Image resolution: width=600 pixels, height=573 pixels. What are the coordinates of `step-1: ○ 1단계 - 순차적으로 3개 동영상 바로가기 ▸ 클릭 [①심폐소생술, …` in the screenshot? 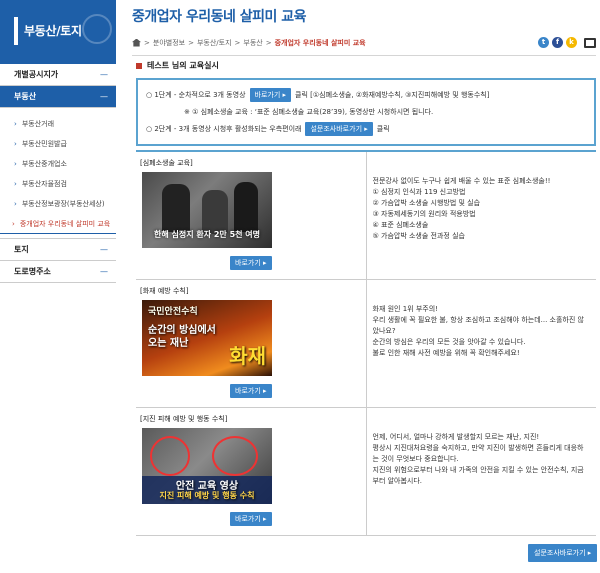 It's located at (370, 94).